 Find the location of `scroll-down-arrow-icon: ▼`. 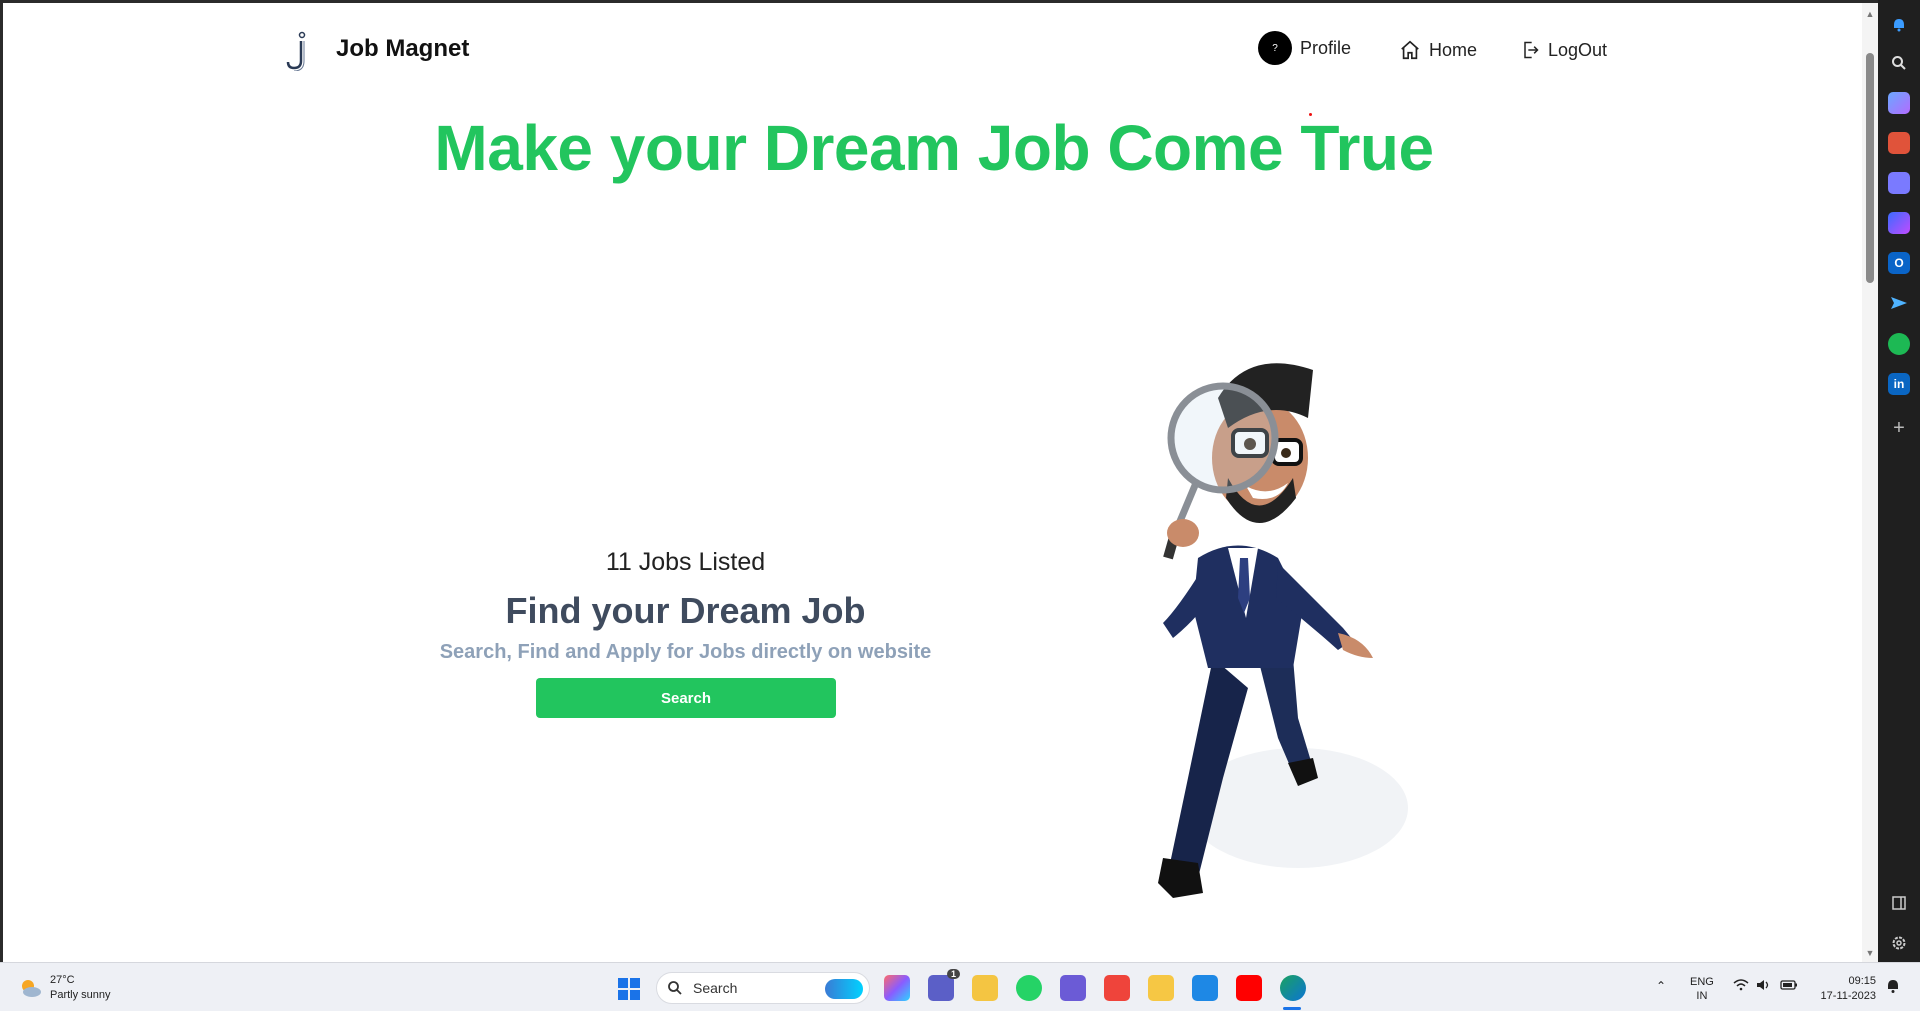

scroll-down-arrow-icon: ▼ is located at coordinates (1870, 953).